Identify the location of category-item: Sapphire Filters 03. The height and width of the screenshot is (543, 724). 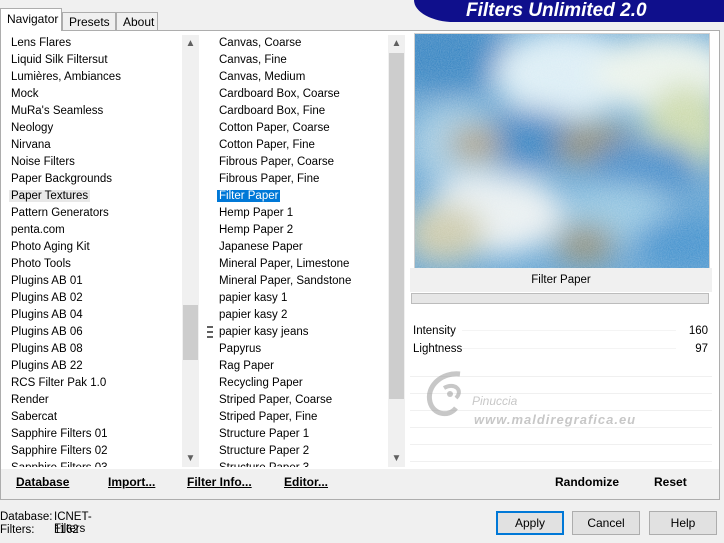
(91, 463).